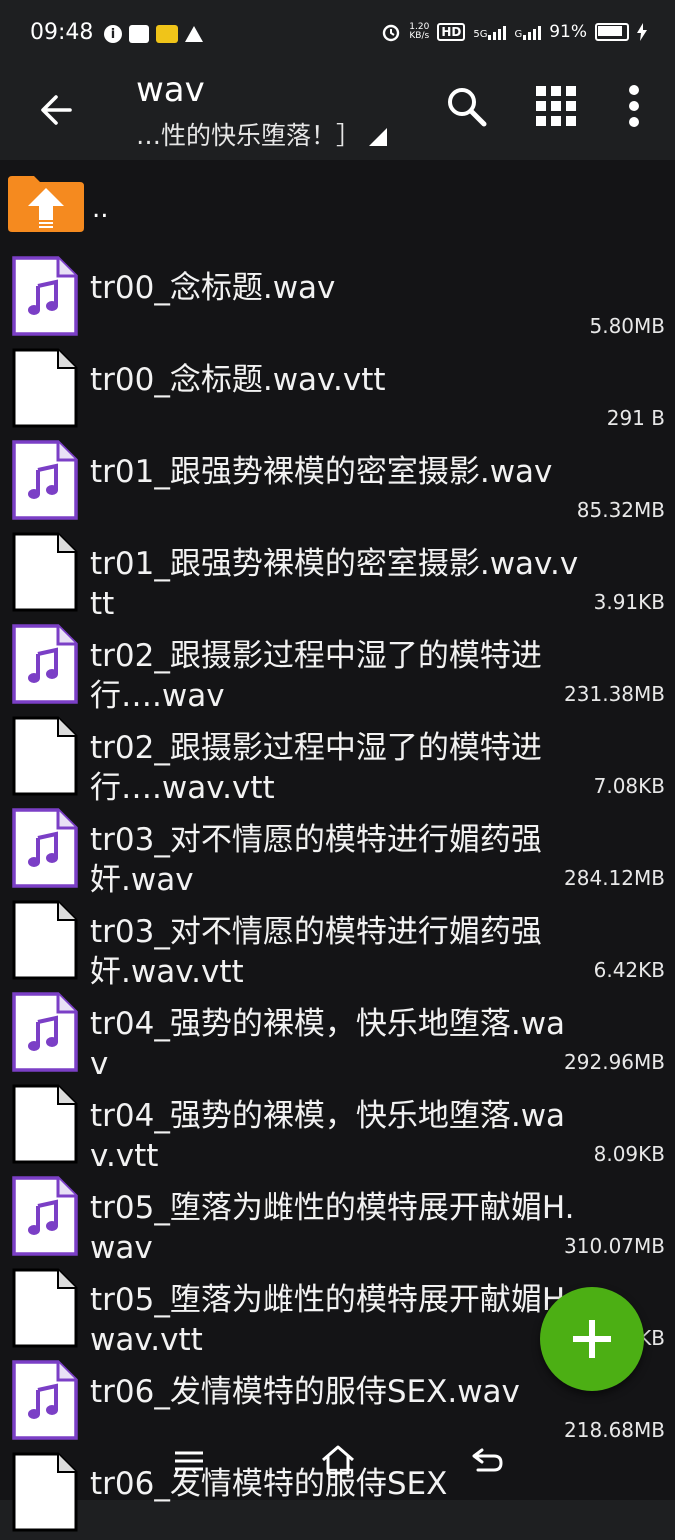 This screenshot has width=675, height=1540. Describe the element at coordinates (139, 34) in the screenshot. I see `app-notification-icon` at that location.